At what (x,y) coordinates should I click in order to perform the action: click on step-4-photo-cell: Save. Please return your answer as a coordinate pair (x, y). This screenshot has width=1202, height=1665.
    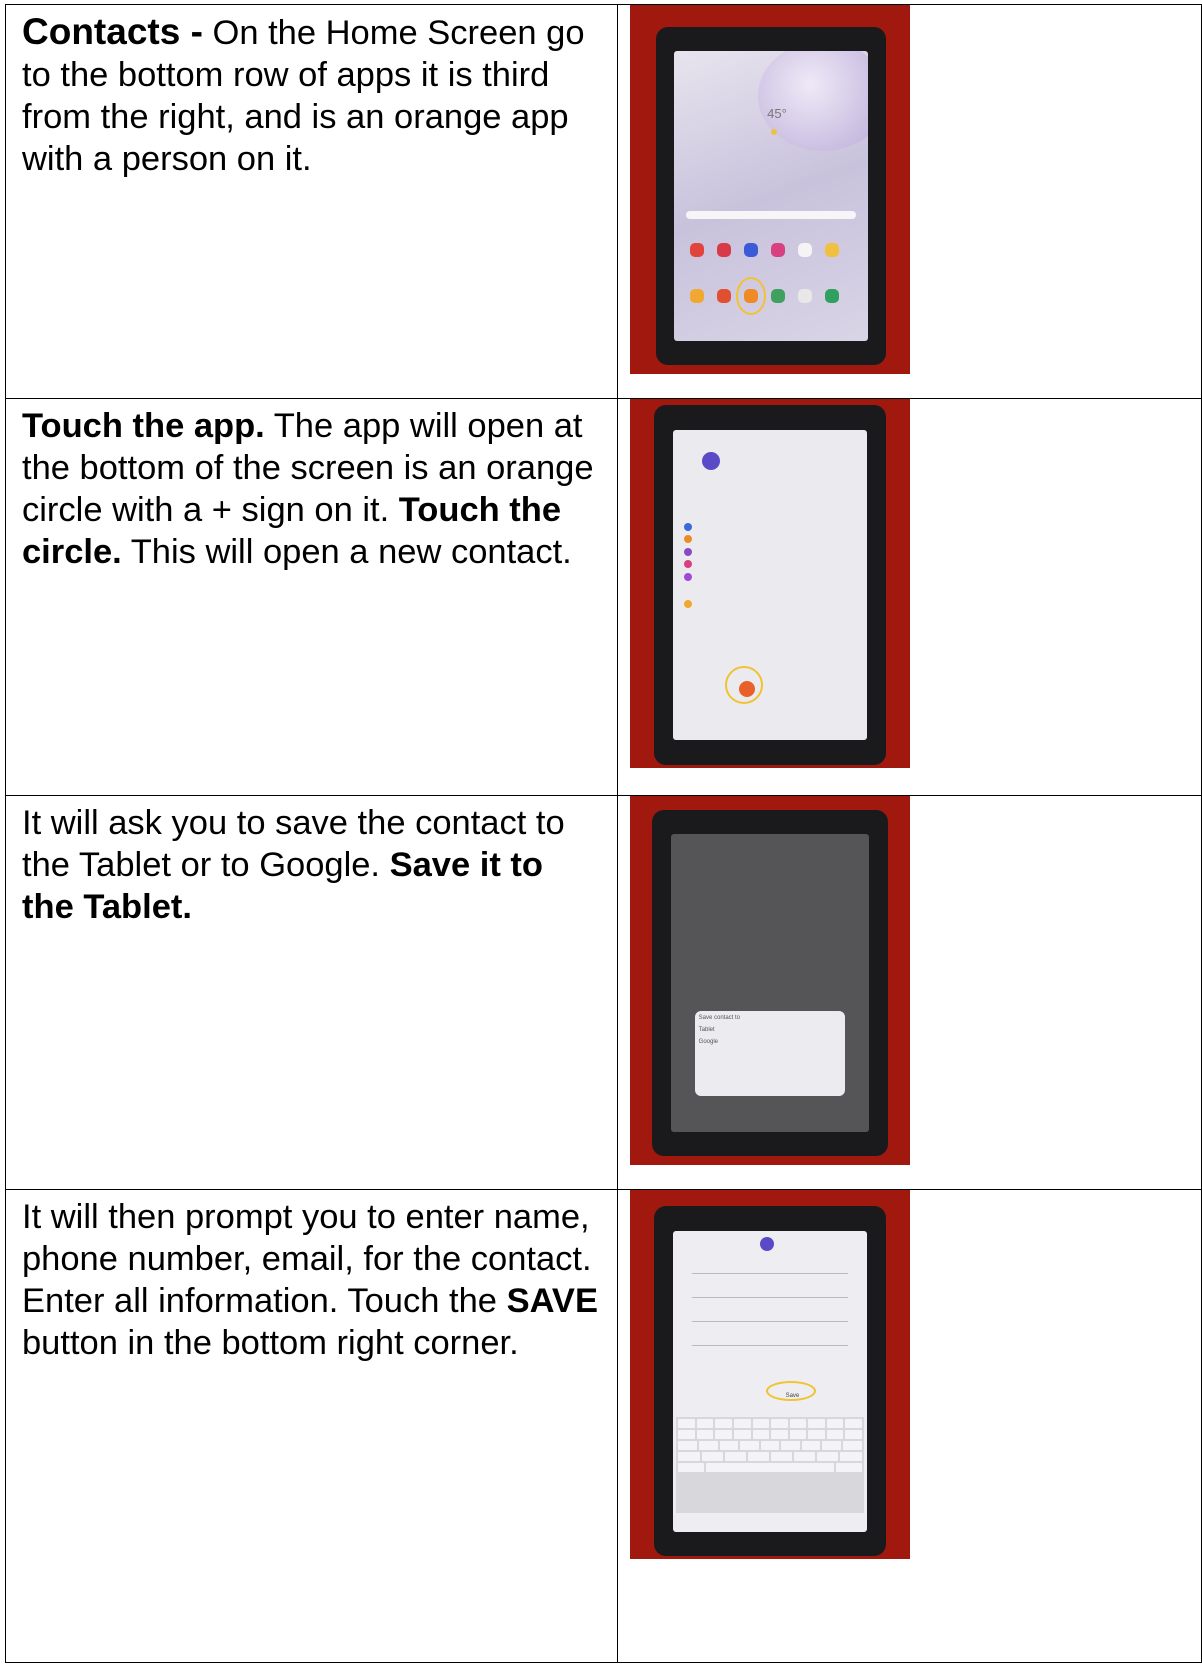
    Looking at the image, I should click on (909, 1426).